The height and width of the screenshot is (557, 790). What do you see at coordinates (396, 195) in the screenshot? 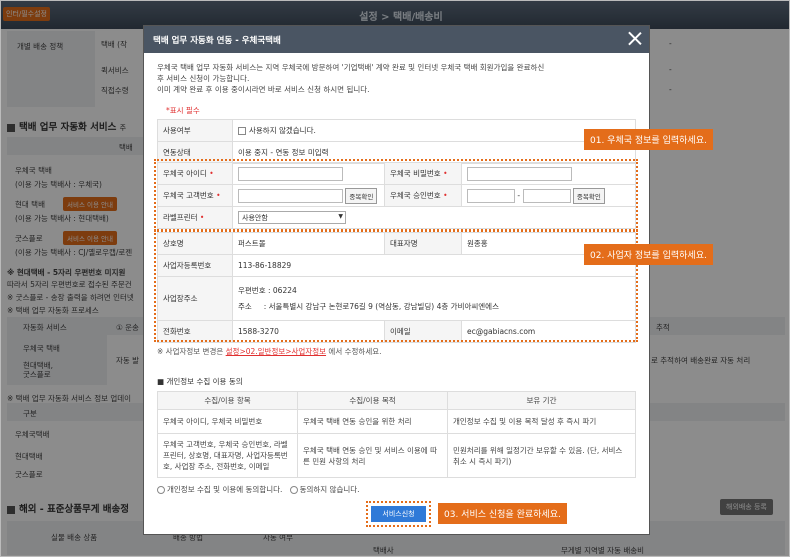
I see `epost-info-highlight` at bounding box center [396, 195].